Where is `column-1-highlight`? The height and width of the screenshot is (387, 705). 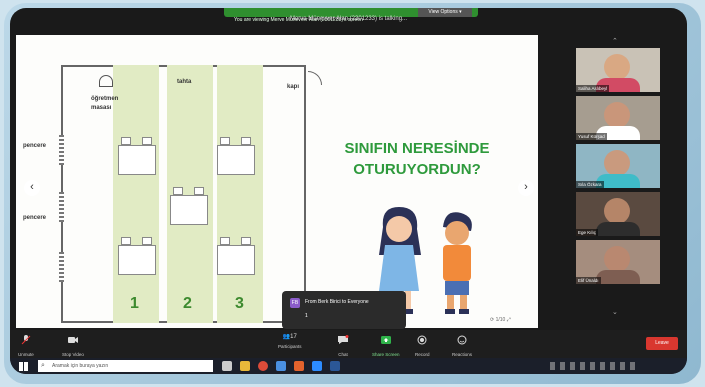 column-1-highlight is located at coordinates (136, 194).